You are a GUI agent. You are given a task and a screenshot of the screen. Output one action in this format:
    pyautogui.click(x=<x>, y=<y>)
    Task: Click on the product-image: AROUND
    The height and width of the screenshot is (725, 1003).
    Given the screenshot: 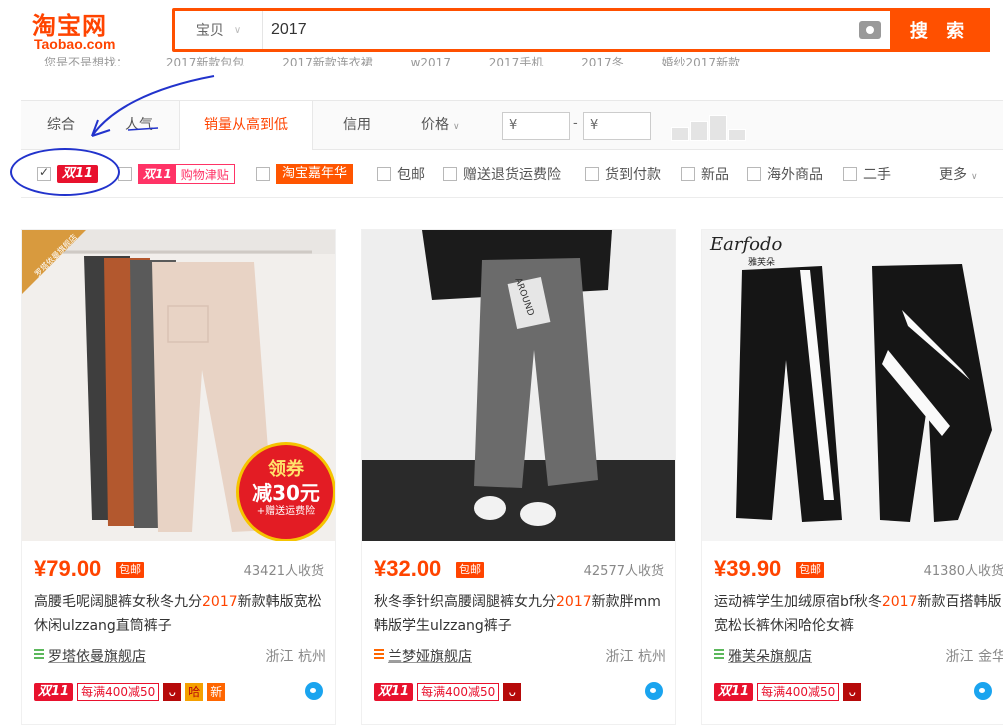 What is the action you would take?
    pyautogui.click(x=518, y=385)
    